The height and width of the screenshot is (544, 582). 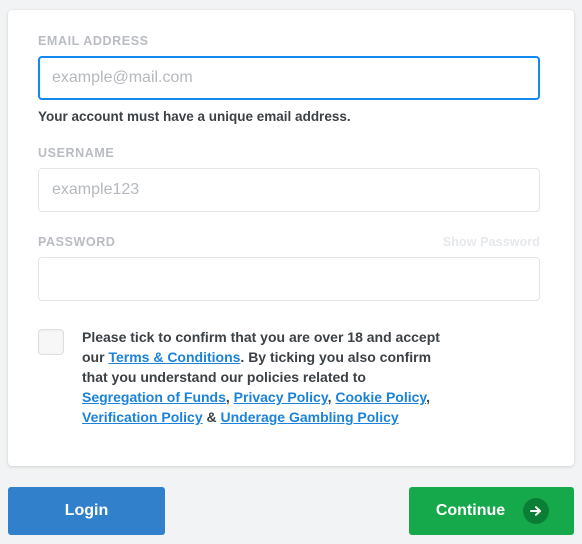 What do you see at coordinates (142, 417) in the screenshot?
I see `terms-link: Verification Policy` at bounding box center [142, 417].